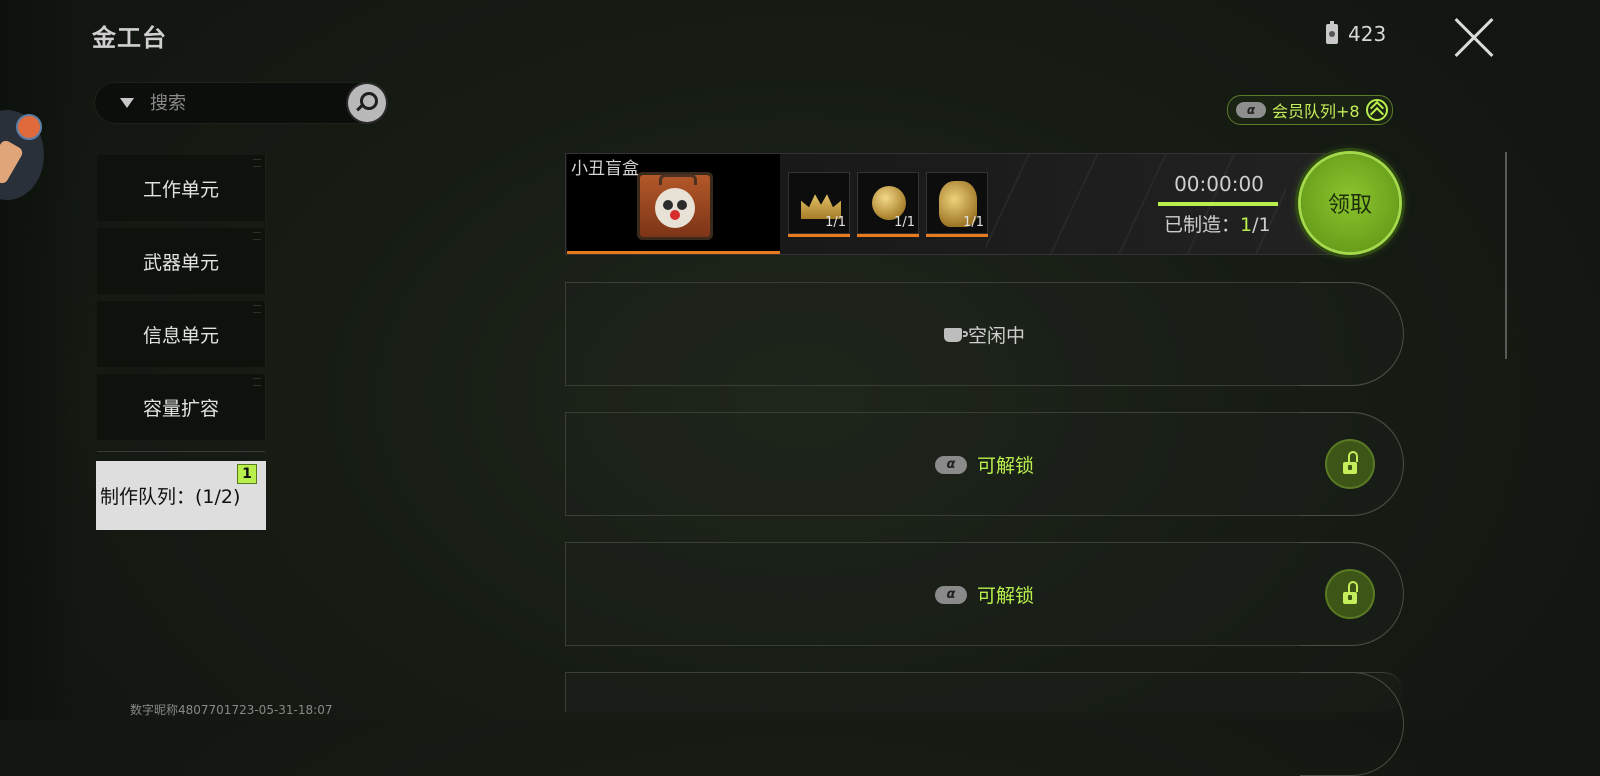 This screenshot has height=776, width=1600. Describe the element at coordinates (984, 724) in the screenshot. I see `queue-slot-partial` at that location.